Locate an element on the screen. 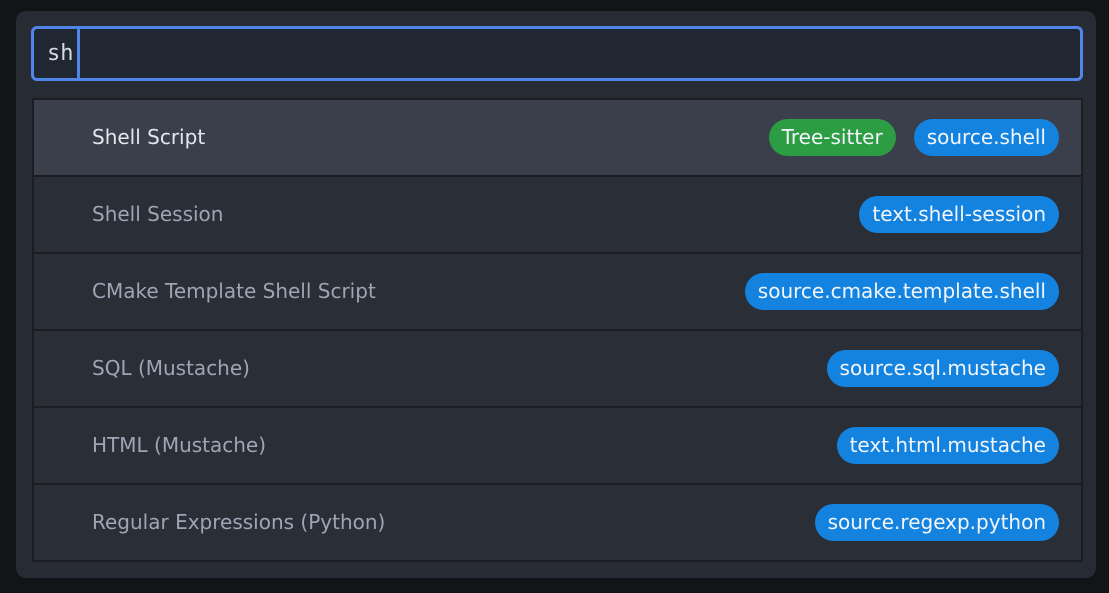  badge-group: source.cmake.template.shell is located at coordinates (901, 291).